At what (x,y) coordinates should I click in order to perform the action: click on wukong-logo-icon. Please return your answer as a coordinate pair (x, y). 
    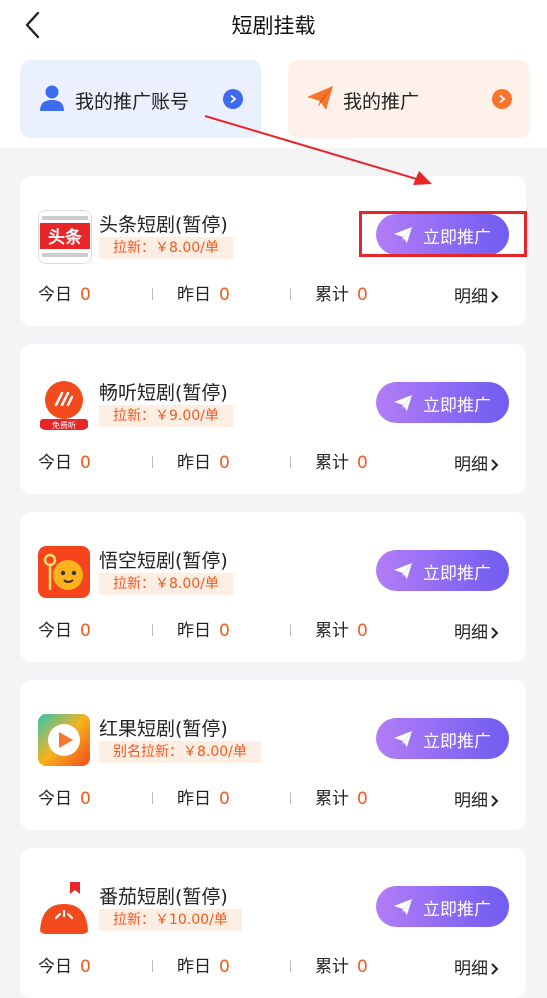
    Looking at the image, I should click on (64, 572).